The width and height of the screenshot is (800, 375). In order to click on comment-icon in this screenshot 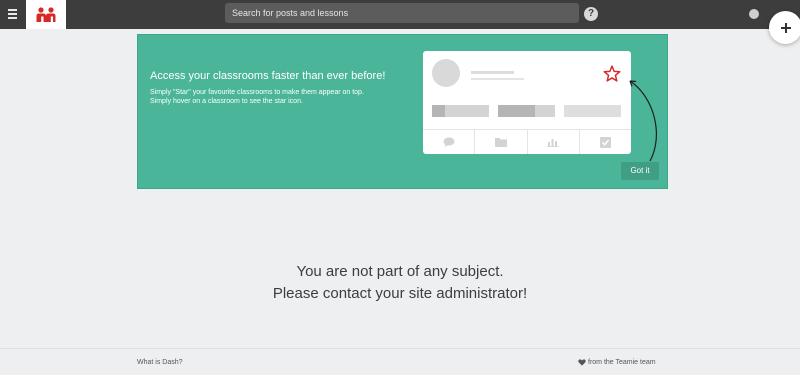, I will do `click(449, 142)`.